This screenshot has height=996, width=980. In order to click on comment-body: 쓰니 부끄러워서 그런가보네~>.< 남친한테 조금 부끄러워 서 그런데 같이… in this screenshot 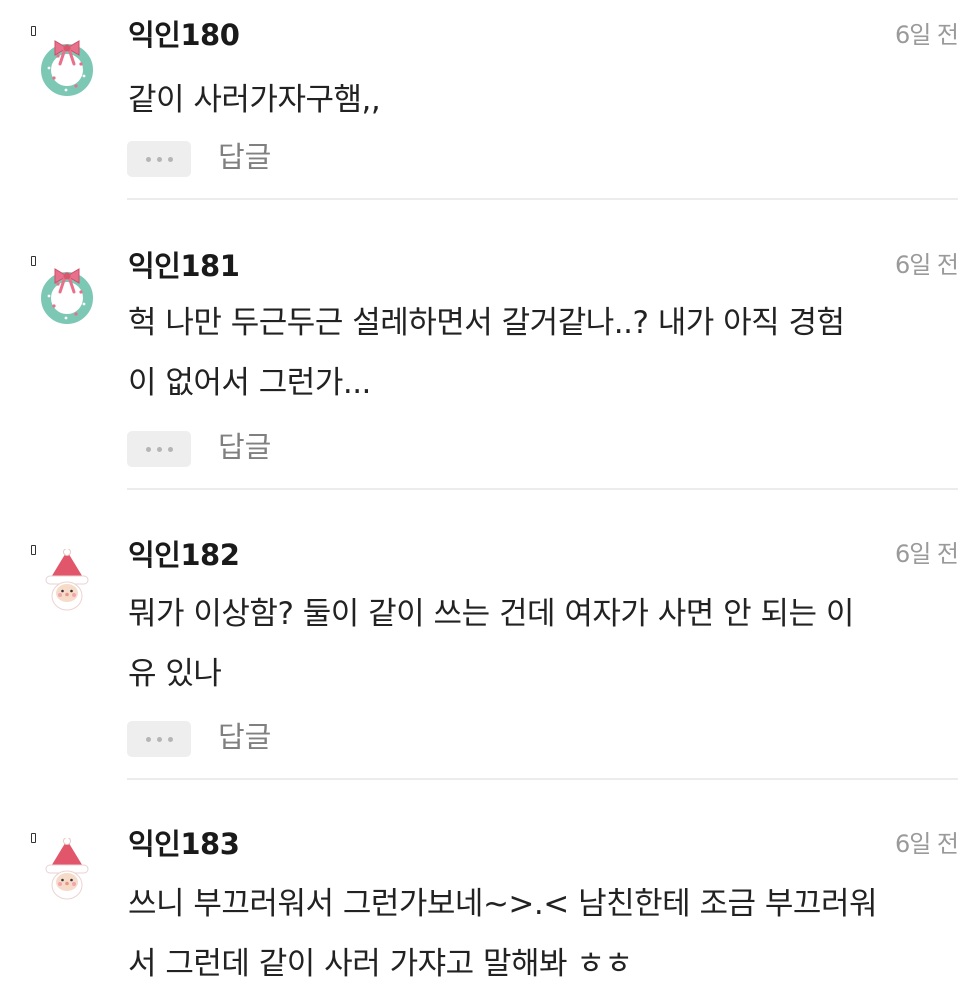, I will do `click(503, 934)`.